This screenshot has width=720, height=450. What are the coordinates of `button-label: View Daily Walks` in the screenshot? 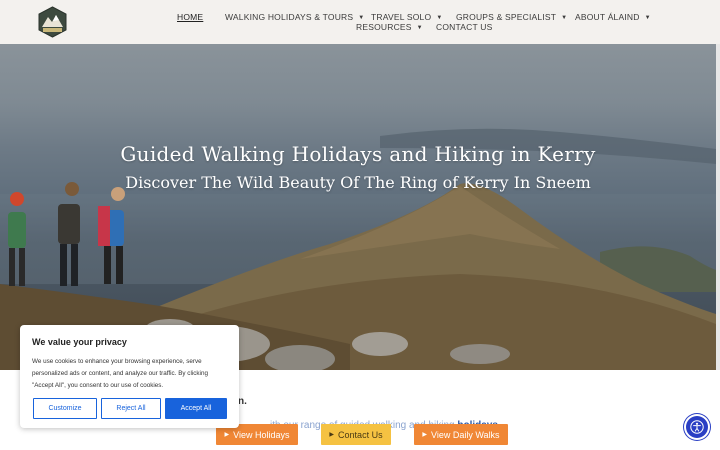 It's located at (465, 434).